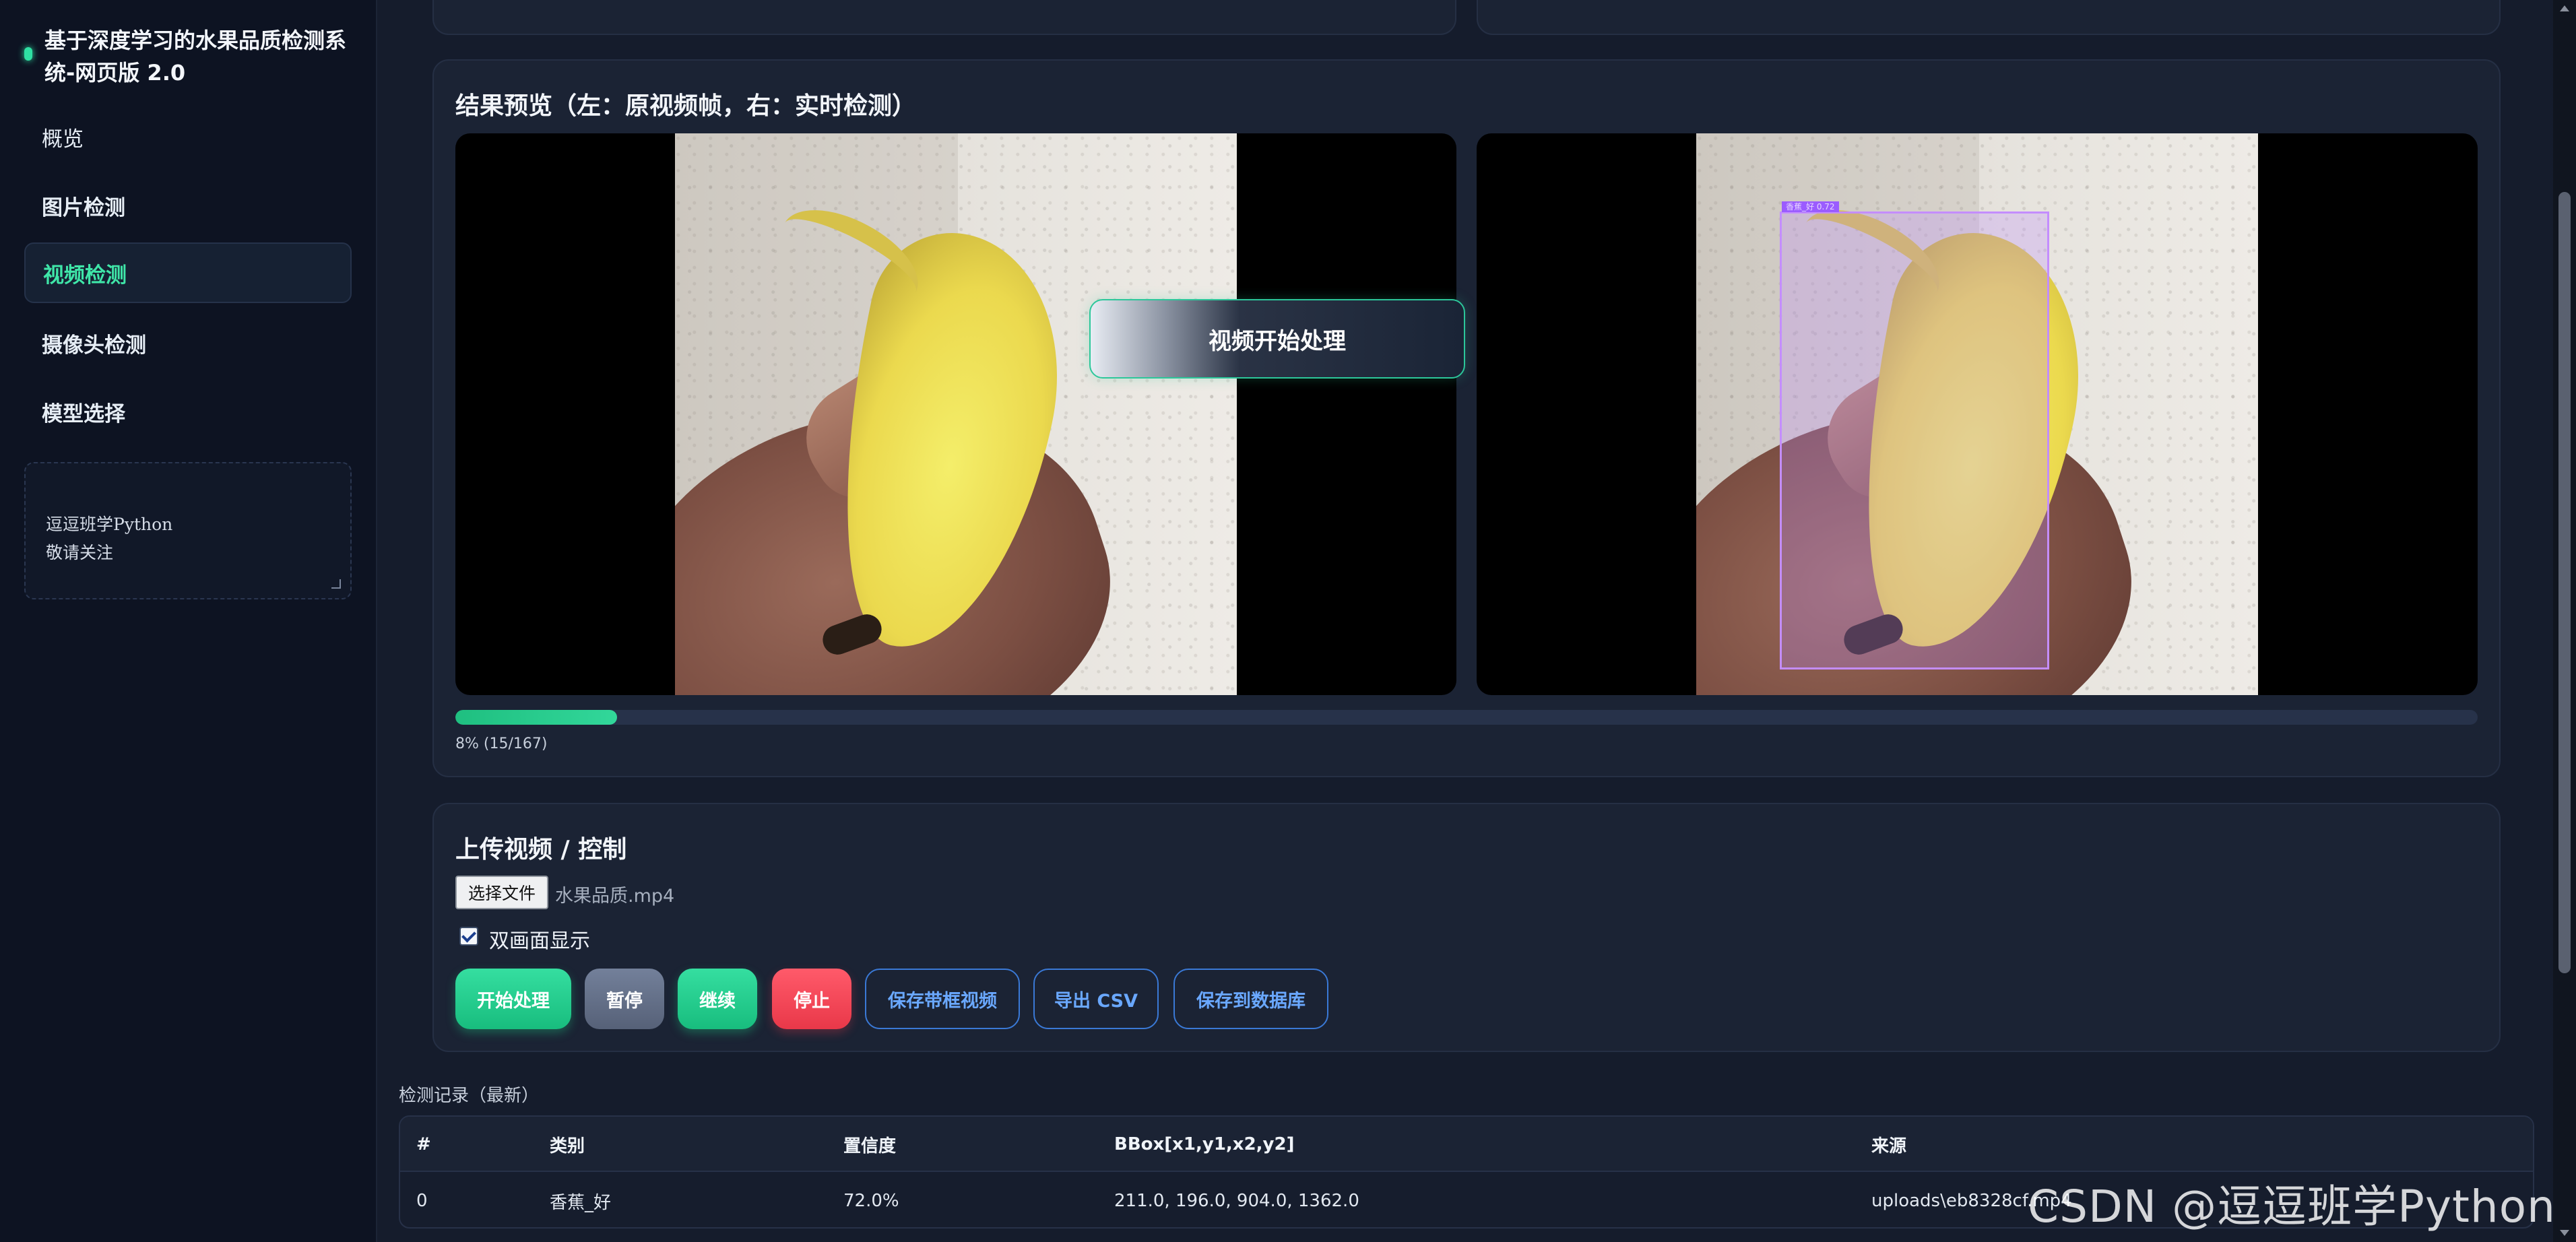  What do you see at coordinates (2292, 1207) in the screenshot?
I see `watermark: CSDN @逗逗班学Python` at bounding box center [2292, 1207].